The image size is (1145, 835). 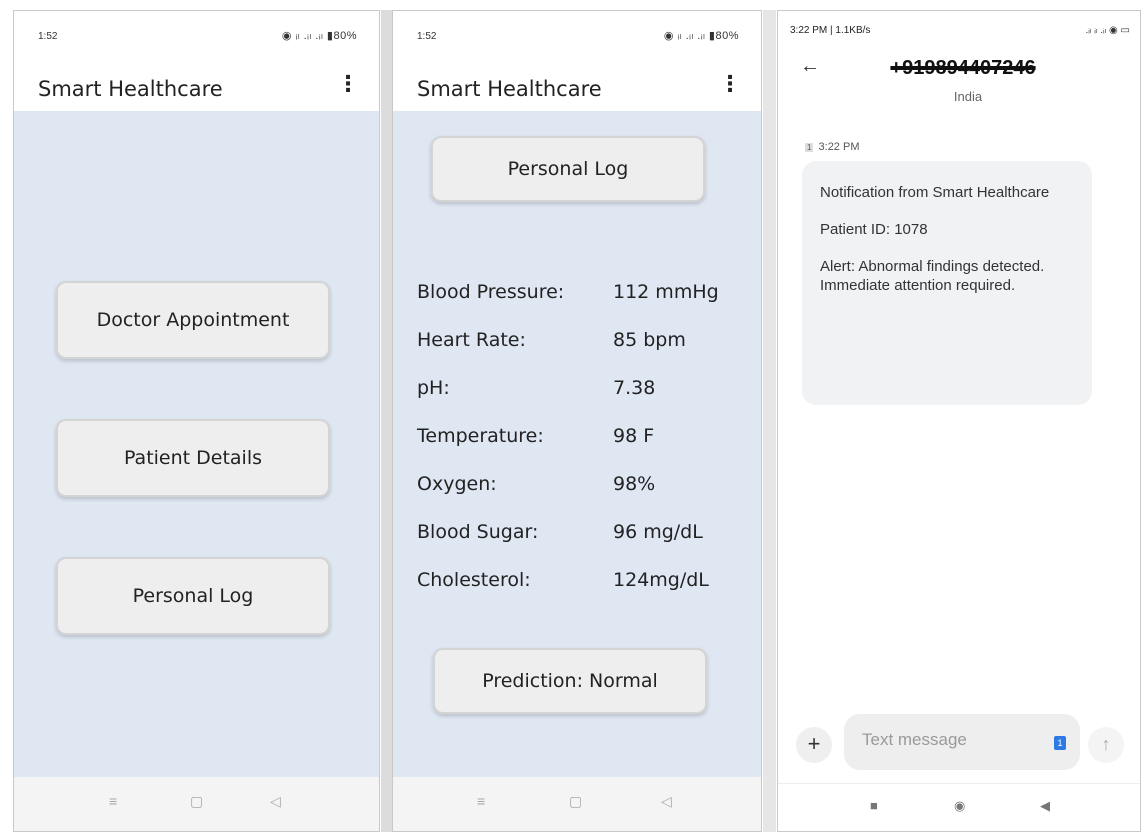 I want to click on vital-value: 124mg/dL, so click(x=661, y=580).